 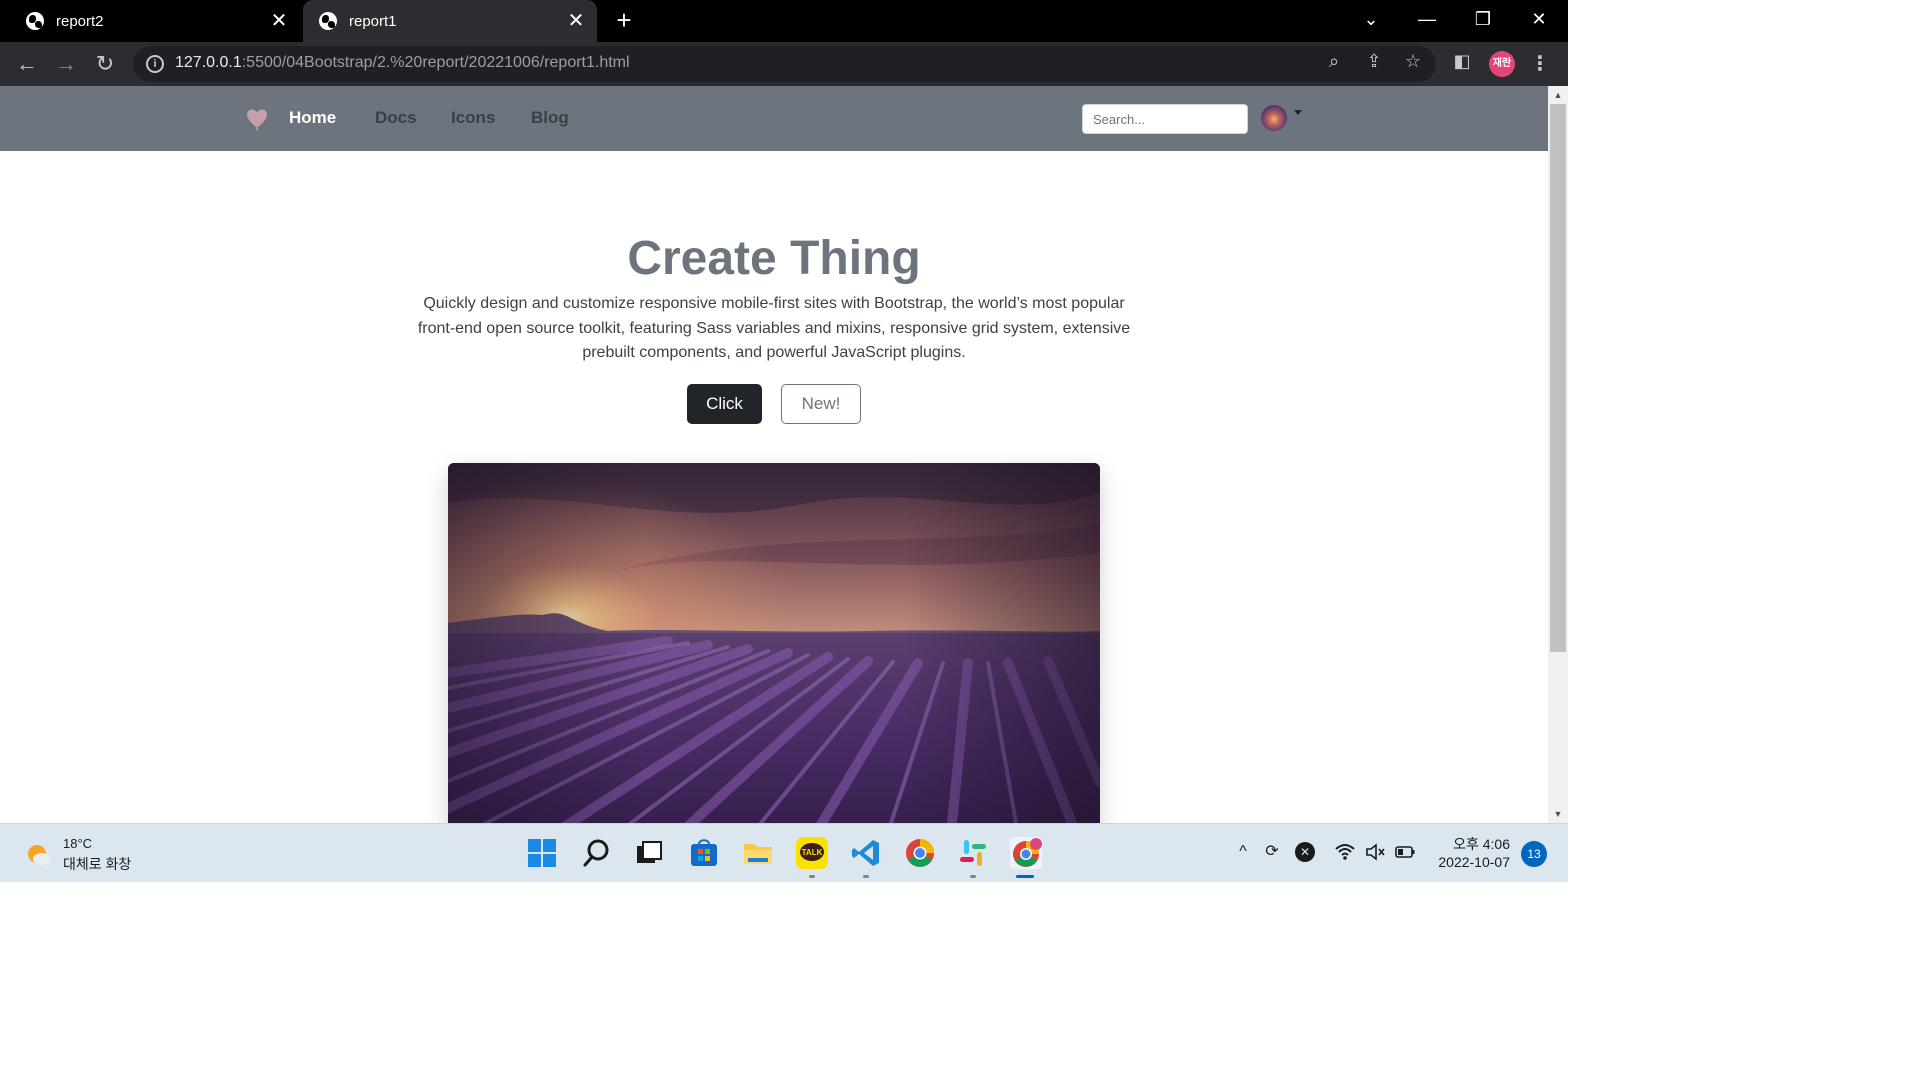 What do you see at coordinates (774, 258) in the screenshot?
I see `page-title: Create Thing` at bounding box center [774, 258].